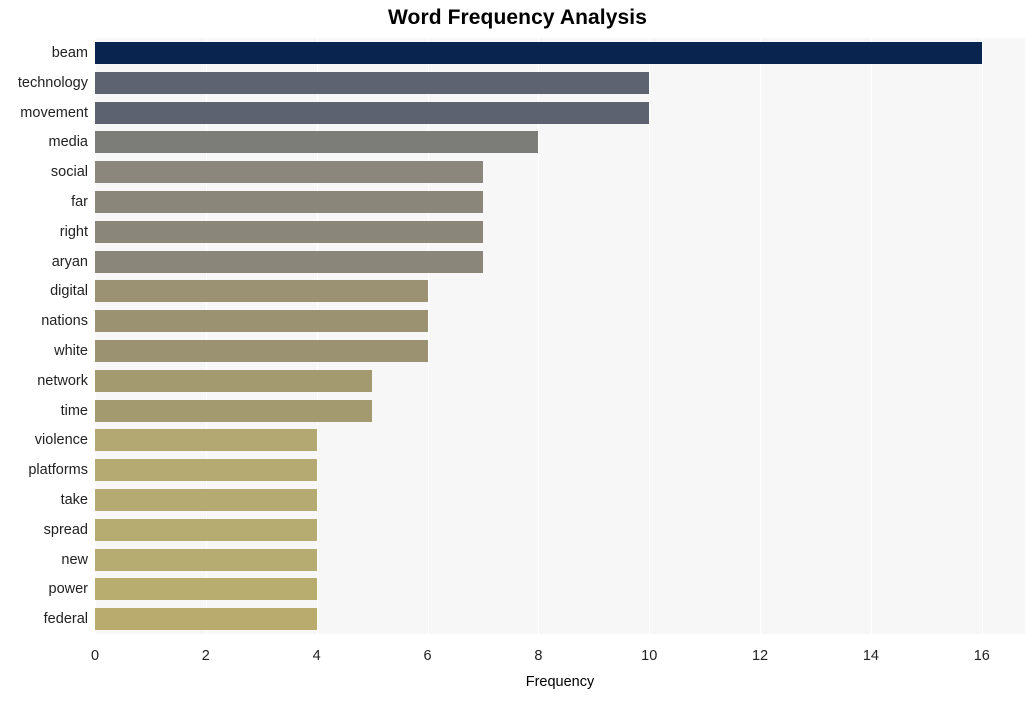 Image resolution: width=1035 pixels, height=701 pixels. Describe the element at coordinates (69, 261) in the screenshot. I see `y-tick-label: aryan` at that location.